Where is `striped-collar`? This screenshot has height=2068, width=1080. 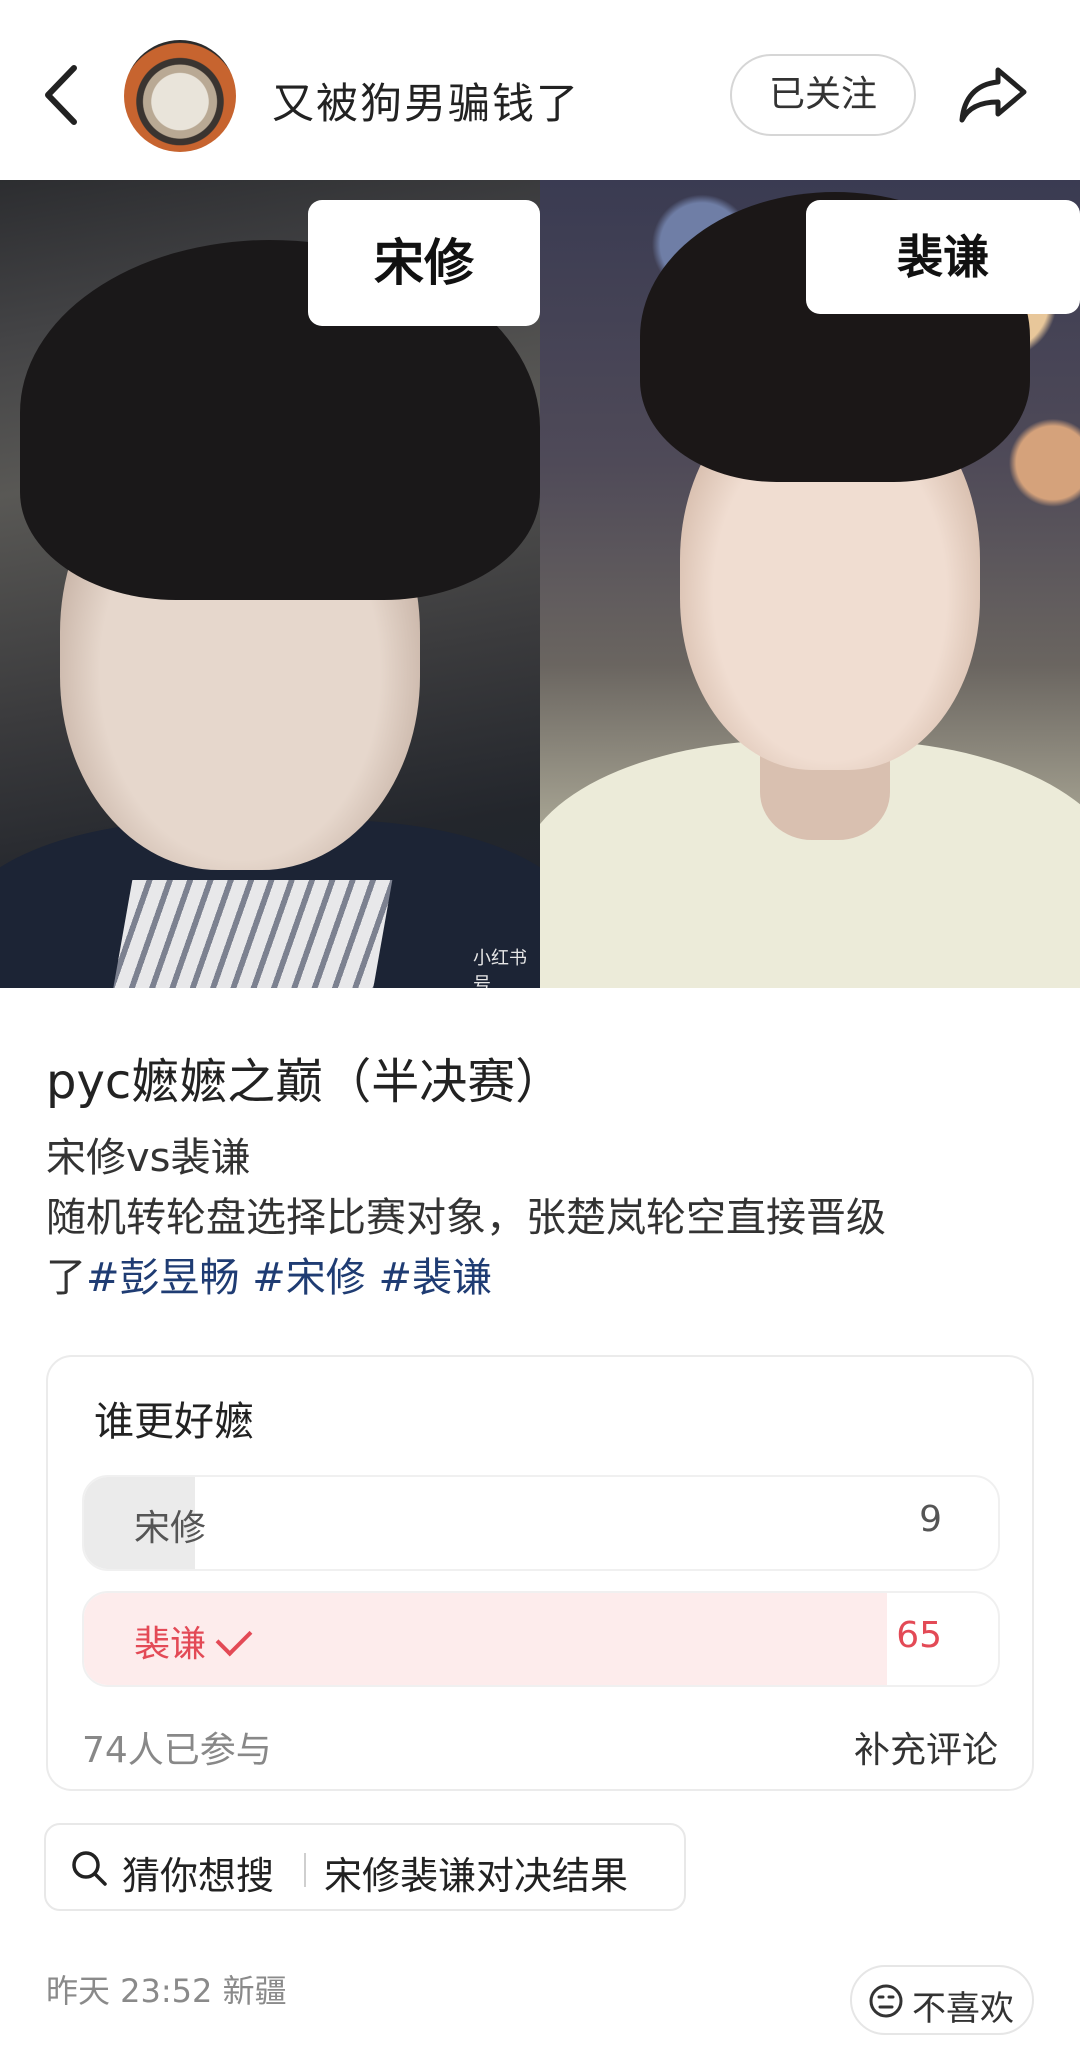 striped-collar is located at coordinates (250, 934).